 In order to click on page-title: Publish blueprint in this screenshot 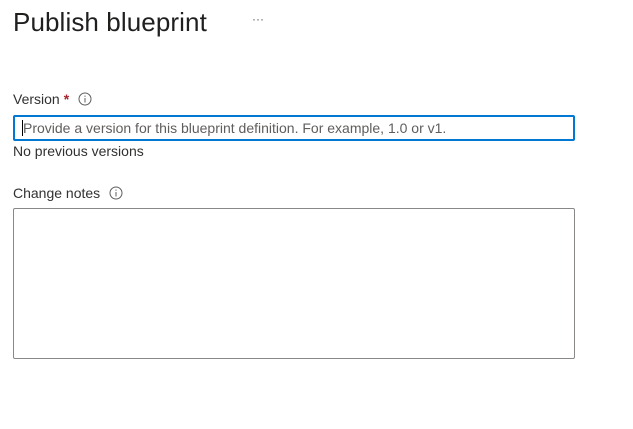, I will do `click(110, 21)`.